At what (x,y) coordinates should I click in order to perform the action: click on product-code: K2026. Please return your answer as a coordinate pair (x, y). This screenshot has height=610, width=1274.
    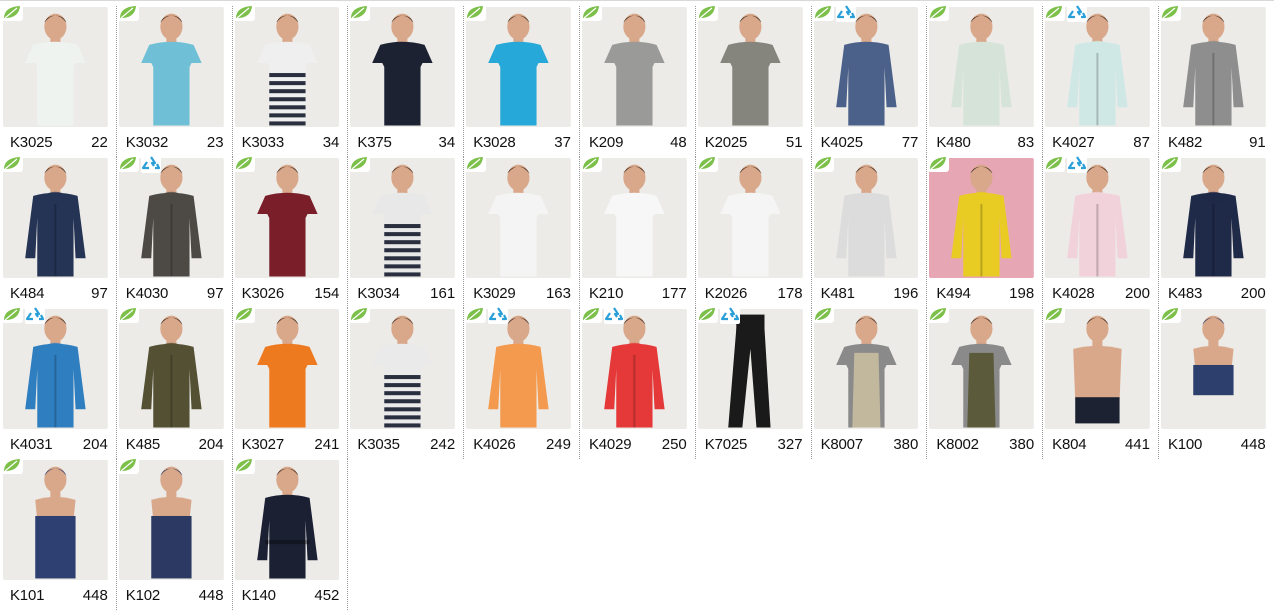
    Looking at the image, I should click on (726, 293).